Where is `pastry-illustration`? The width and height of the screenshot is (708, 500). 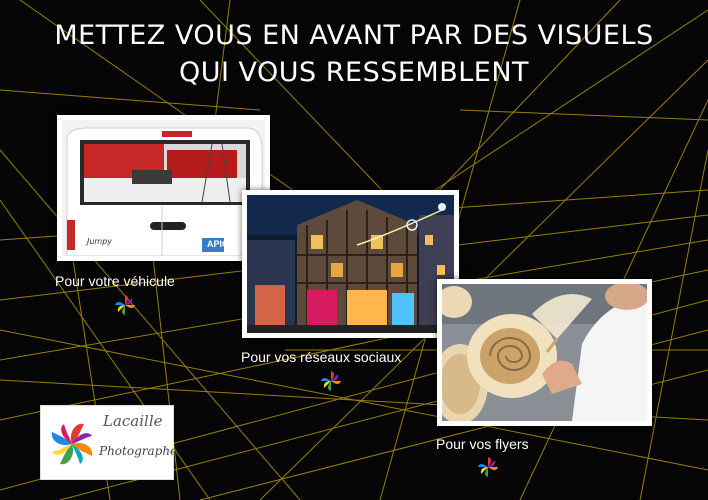 pastry-illustration is located at coordinates (544, 352).